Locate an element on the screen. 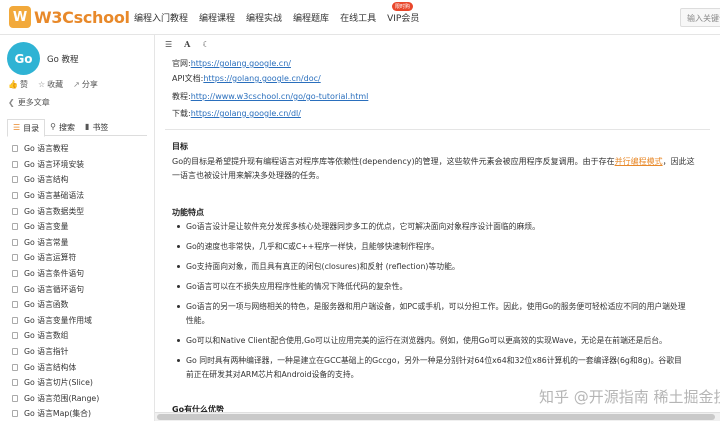  toc-item: Go 语言范围(Range) is located at coordinates (82, 399).